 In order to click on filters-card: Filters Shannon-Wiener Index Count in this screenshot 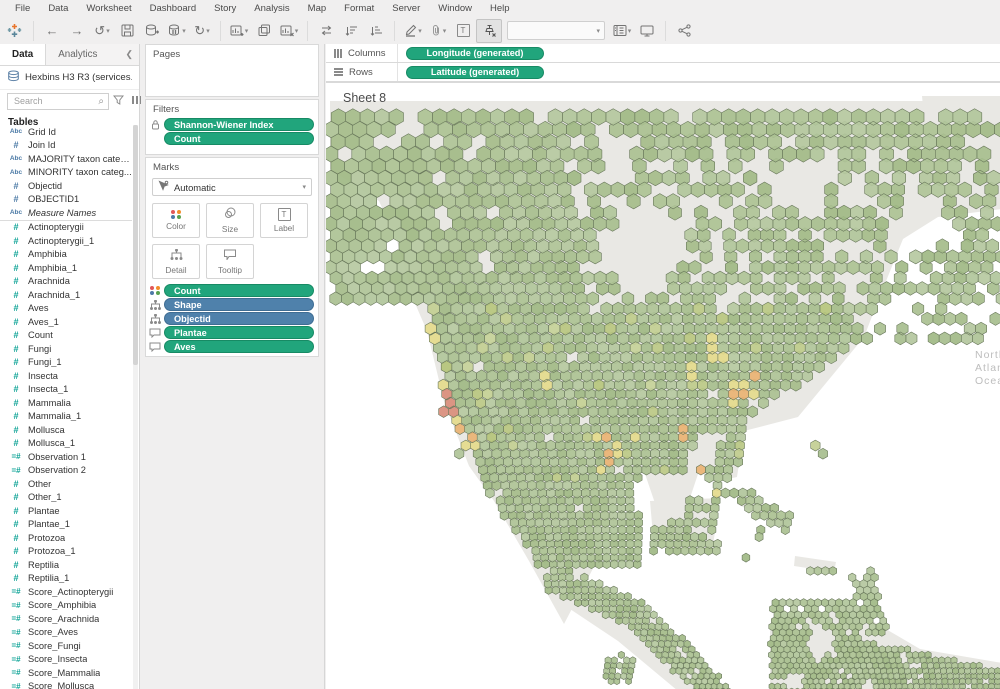, I will do `click(232, 127)`.